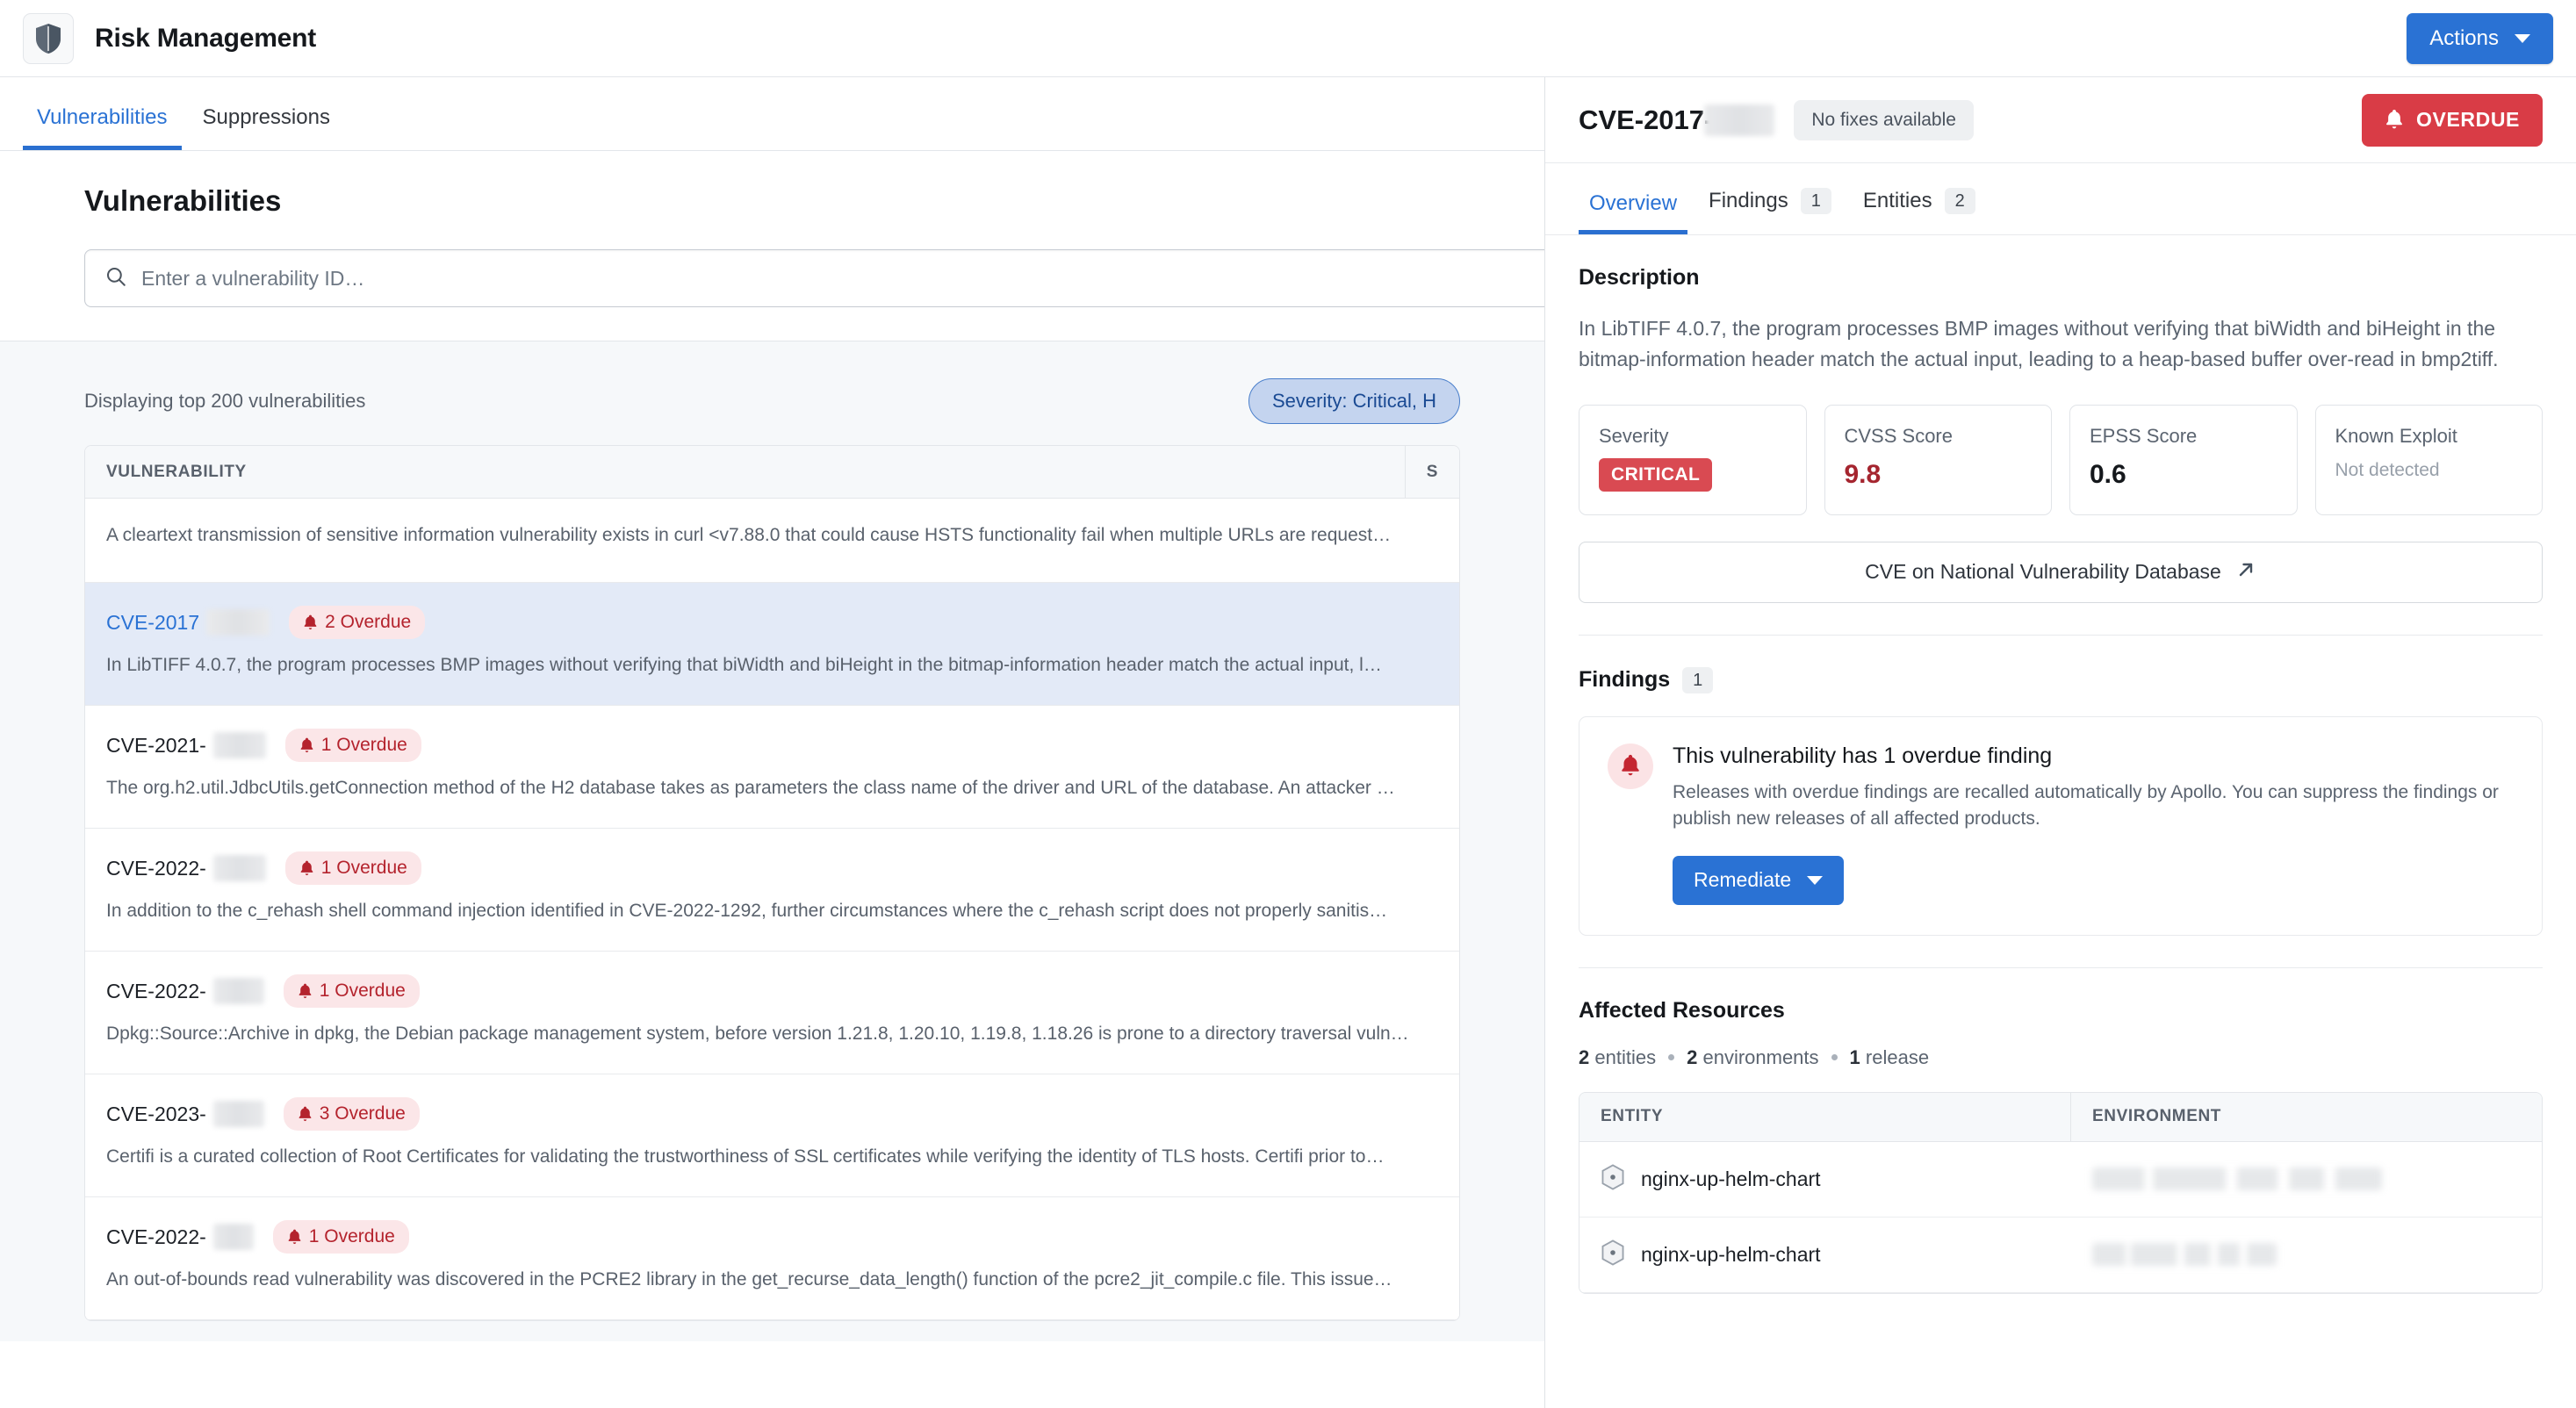 The width and height of the screenshot is (2576, 1408). I want to click on releases-count-label: release, so click(1897, 1056).